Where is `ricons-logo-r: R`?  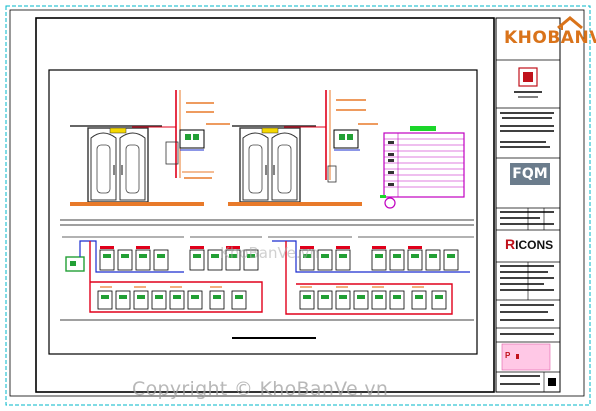
ricons-logo-r: R is located at coordinates (510, 244).